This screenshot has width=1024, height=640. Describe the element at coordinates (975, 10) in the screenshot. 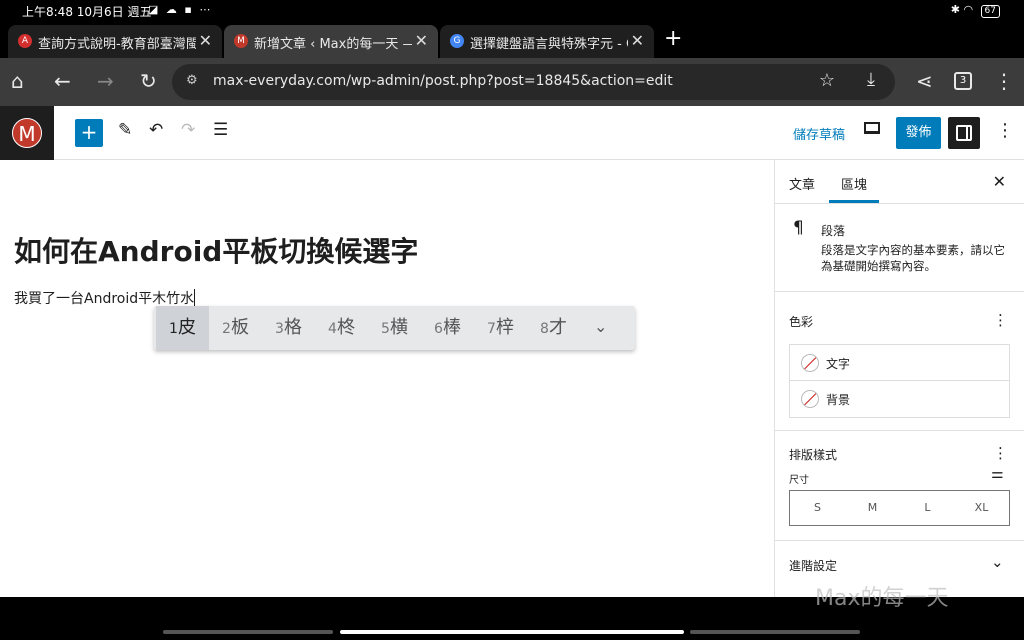

I see `status-right: ✱ ◠ 67` at that location.